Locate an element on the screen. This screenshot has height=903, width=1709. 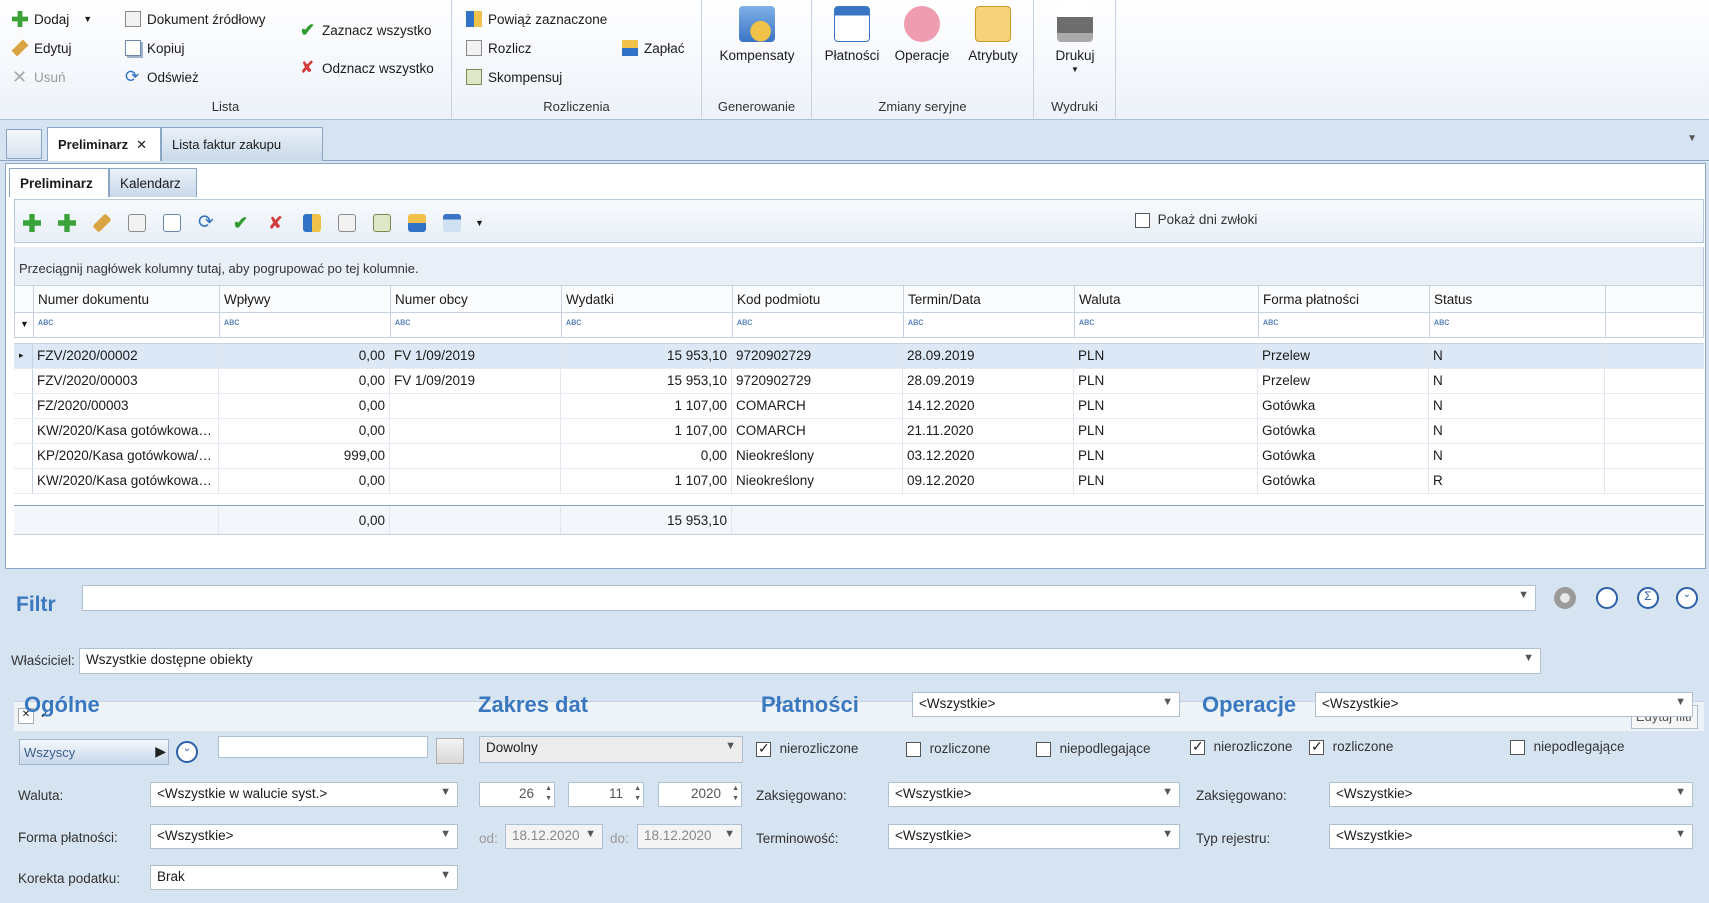
show-delay-checkbox: Pokaż dni zwłoki is located at coordinates (1196, 220).